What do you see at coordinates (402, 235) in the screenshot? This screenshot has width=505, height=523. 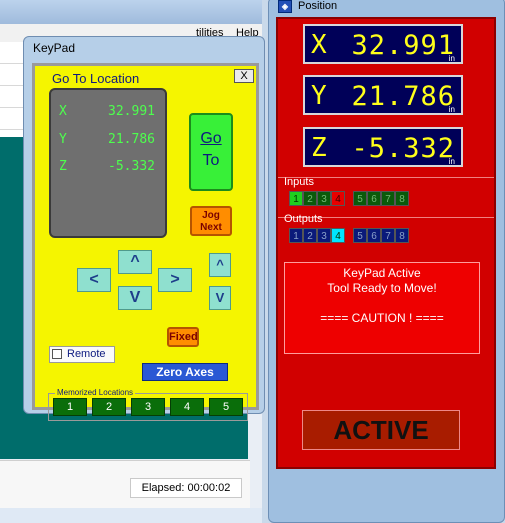 I see `output-indicator-8: 8` at bounding box center [402, 235].